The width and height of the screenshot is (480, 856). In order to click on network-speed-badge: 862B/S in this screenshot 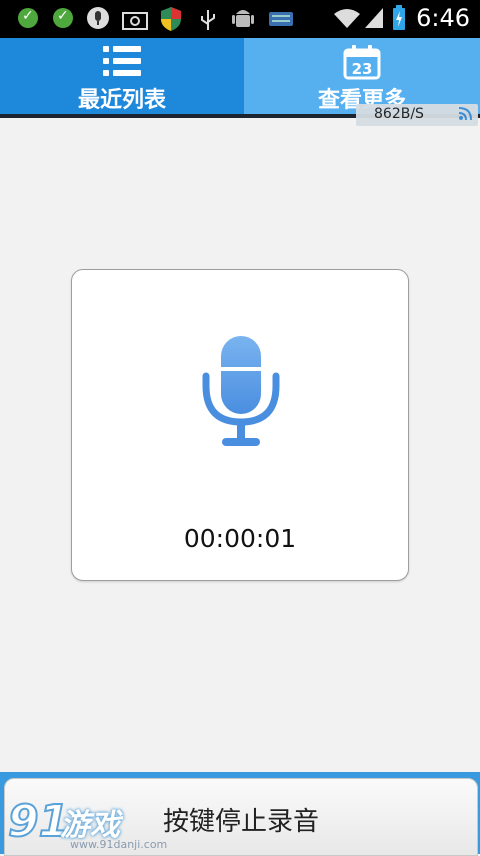, I will do `click(417, 115)`.